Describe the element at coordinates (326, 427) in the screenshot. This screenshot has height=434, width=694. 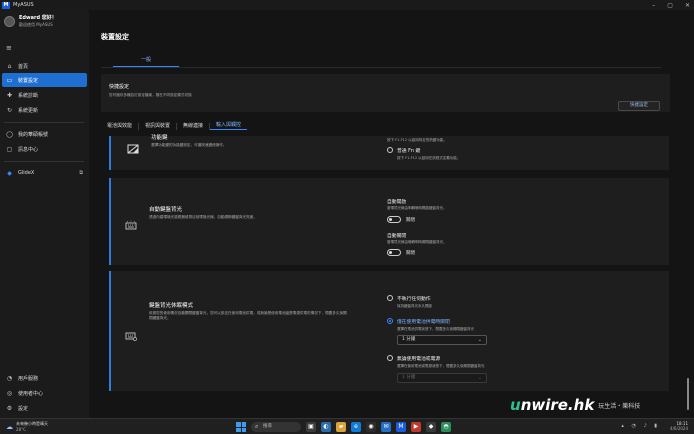
I see `widget-app-icon: ◐` at that location.